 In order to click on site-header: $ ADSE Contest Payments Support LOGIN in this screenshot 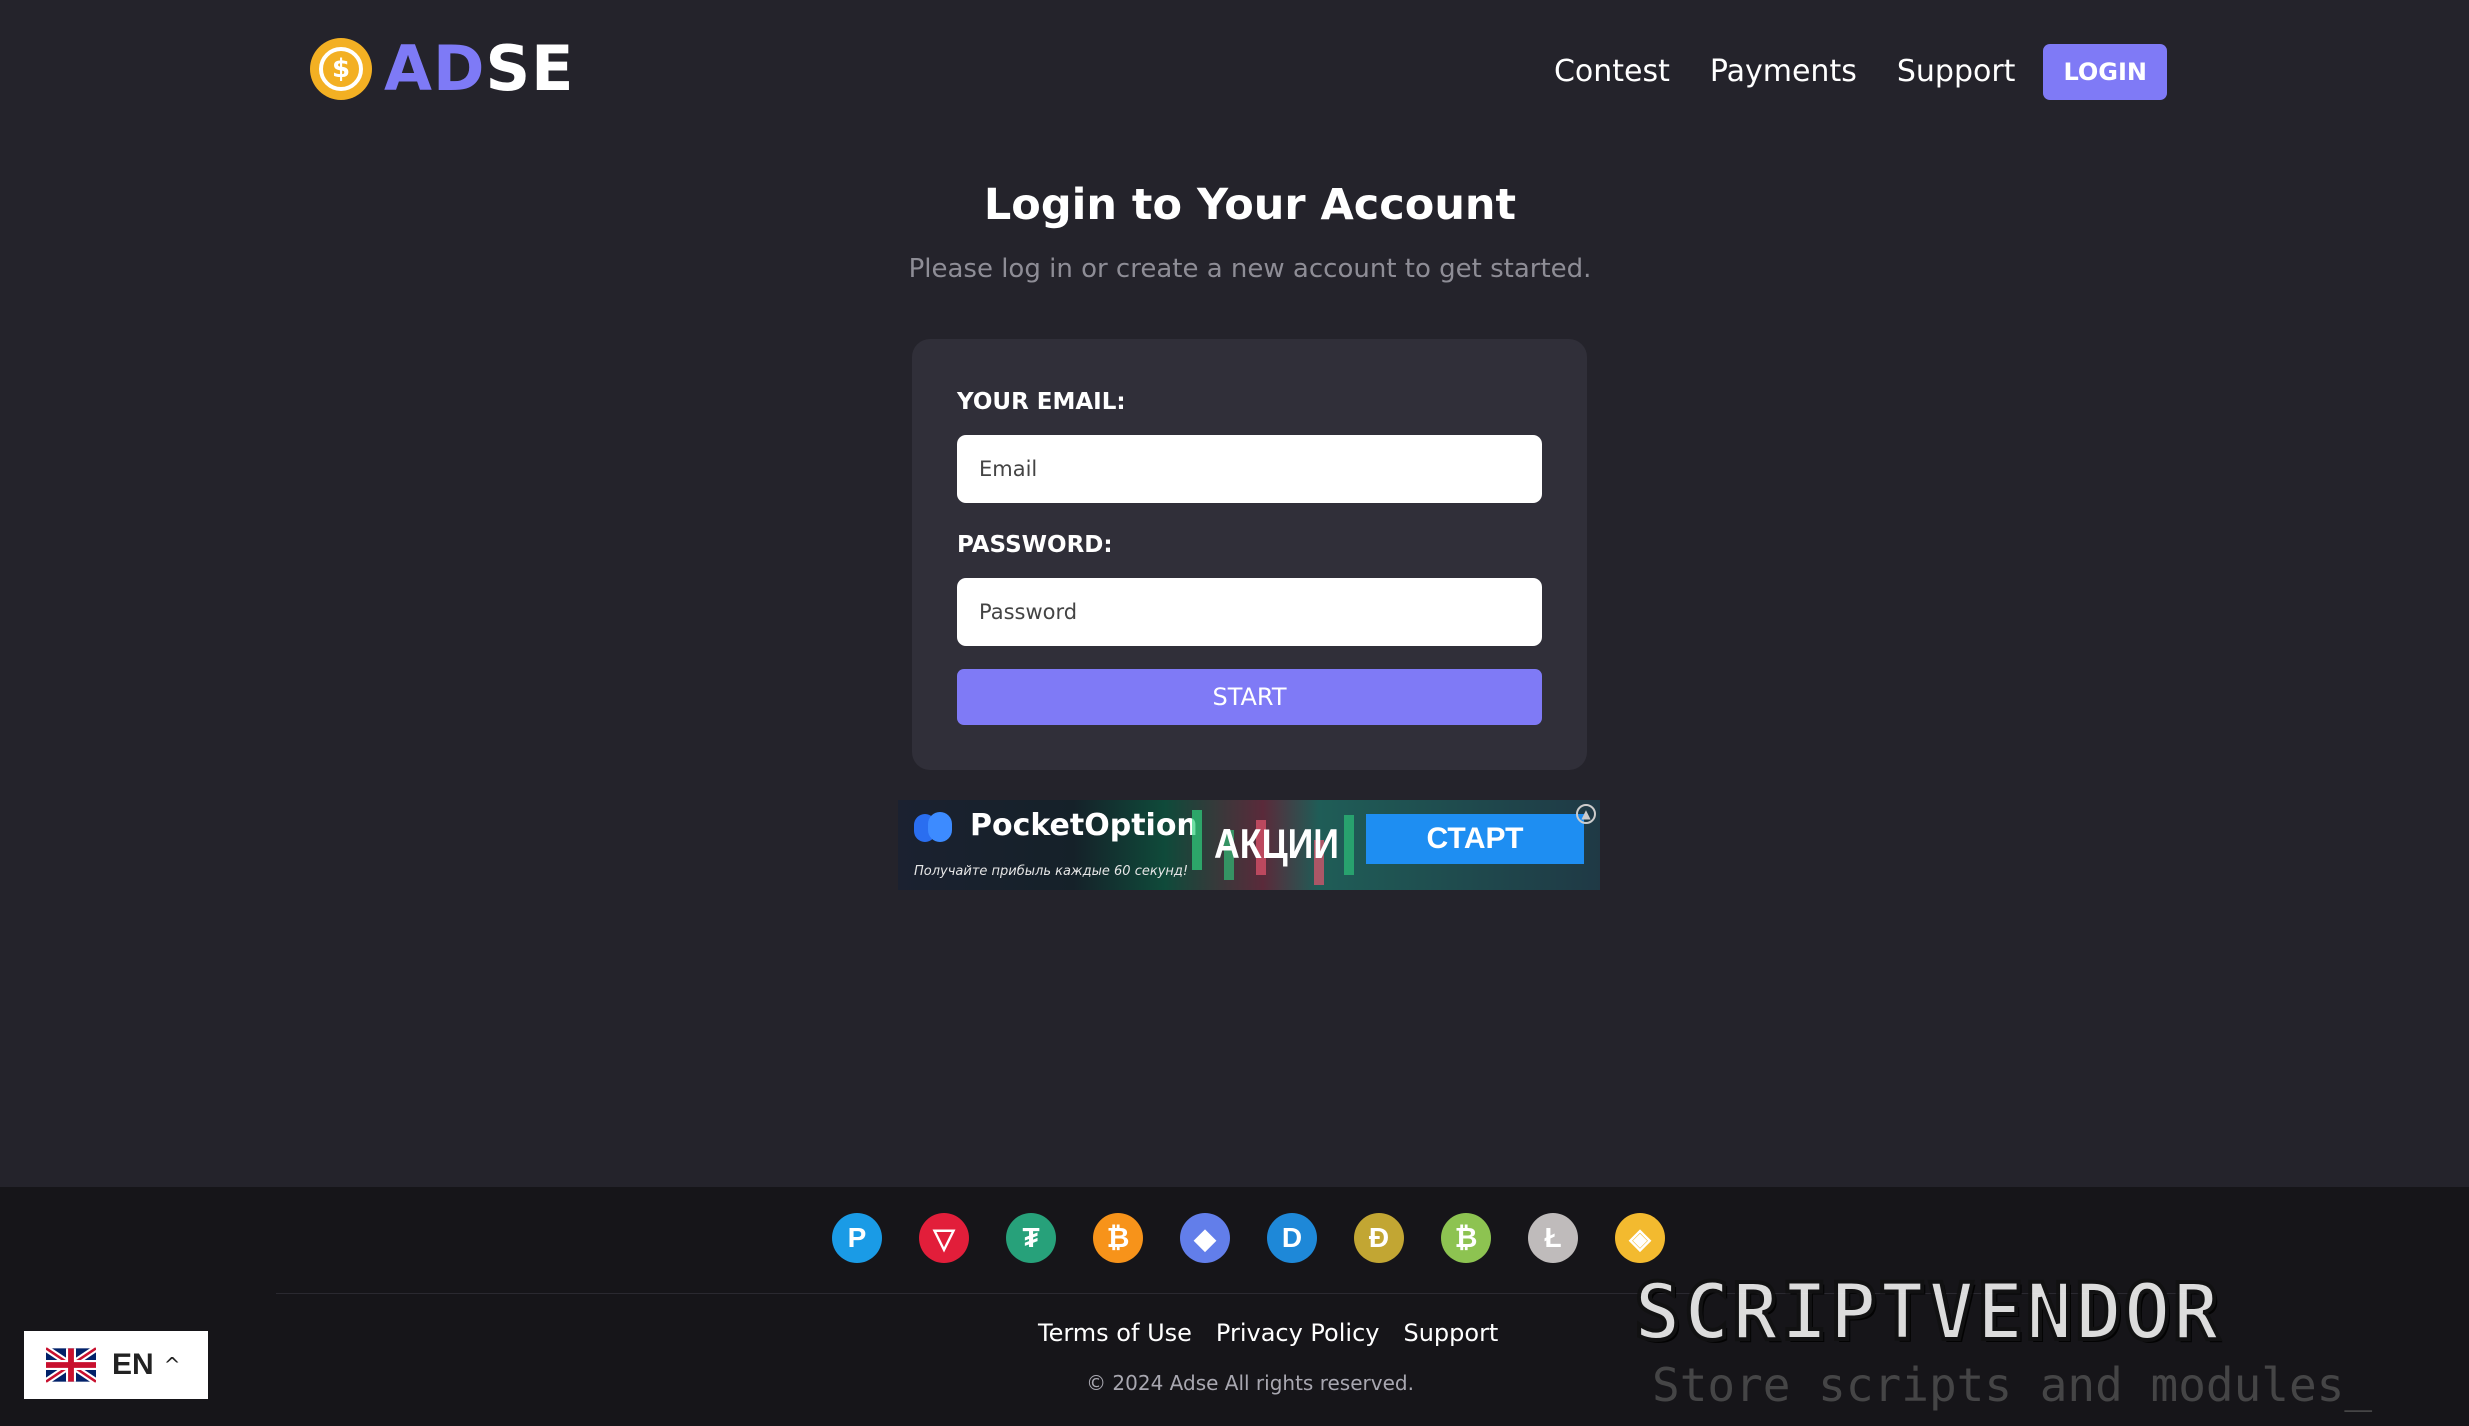, I will do `click(1234, 70)`.